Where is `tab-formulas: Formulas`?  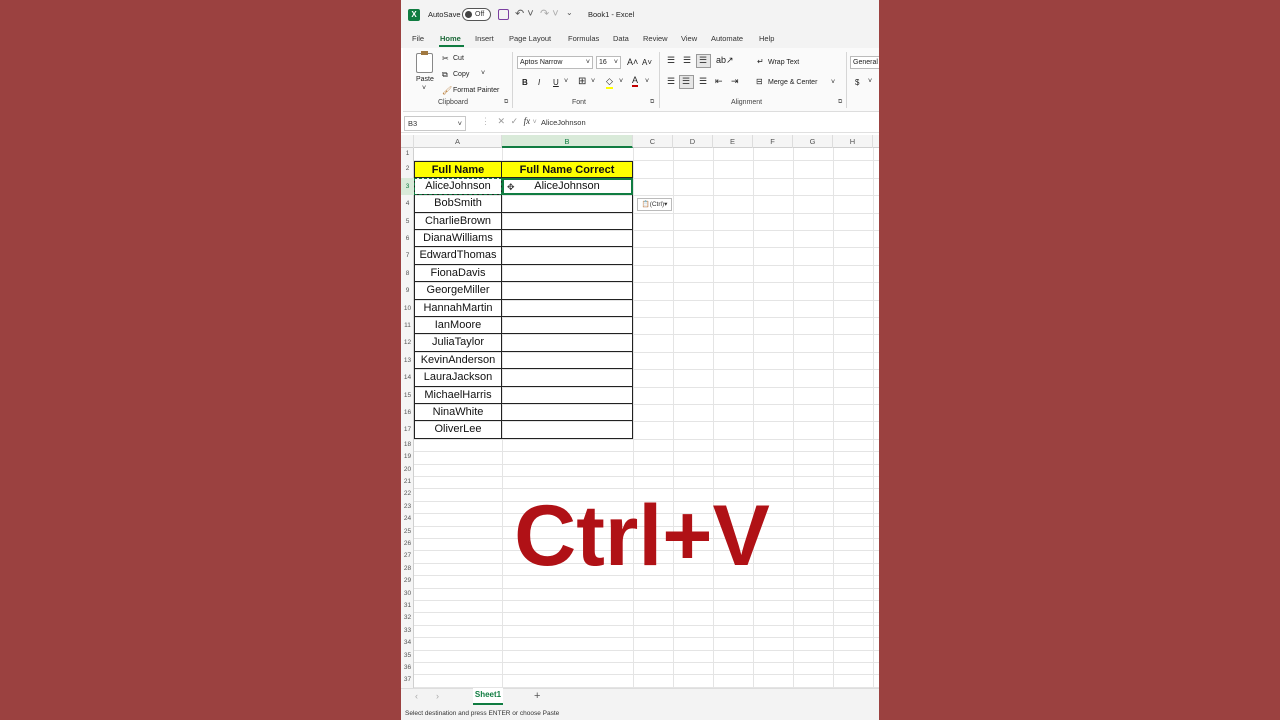 tab-formulas: Formulas is located at coordinates (583, 38).